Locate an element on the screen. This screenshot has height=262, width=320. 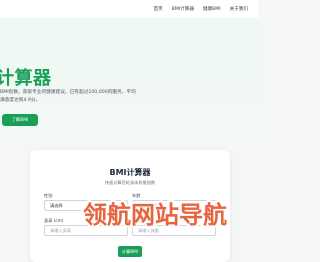
height-label: 身高 (cm) is located at coordinates (54, 220).